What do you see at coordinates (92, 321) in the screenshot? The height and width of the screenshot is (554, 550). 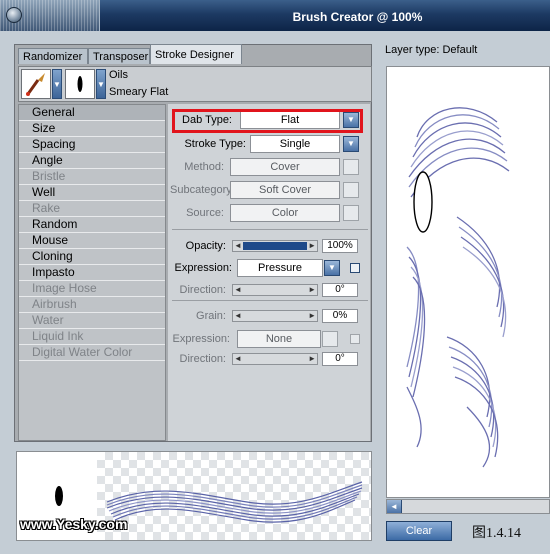 I see `category-item-water: Water` at bounding box center [92, 321].